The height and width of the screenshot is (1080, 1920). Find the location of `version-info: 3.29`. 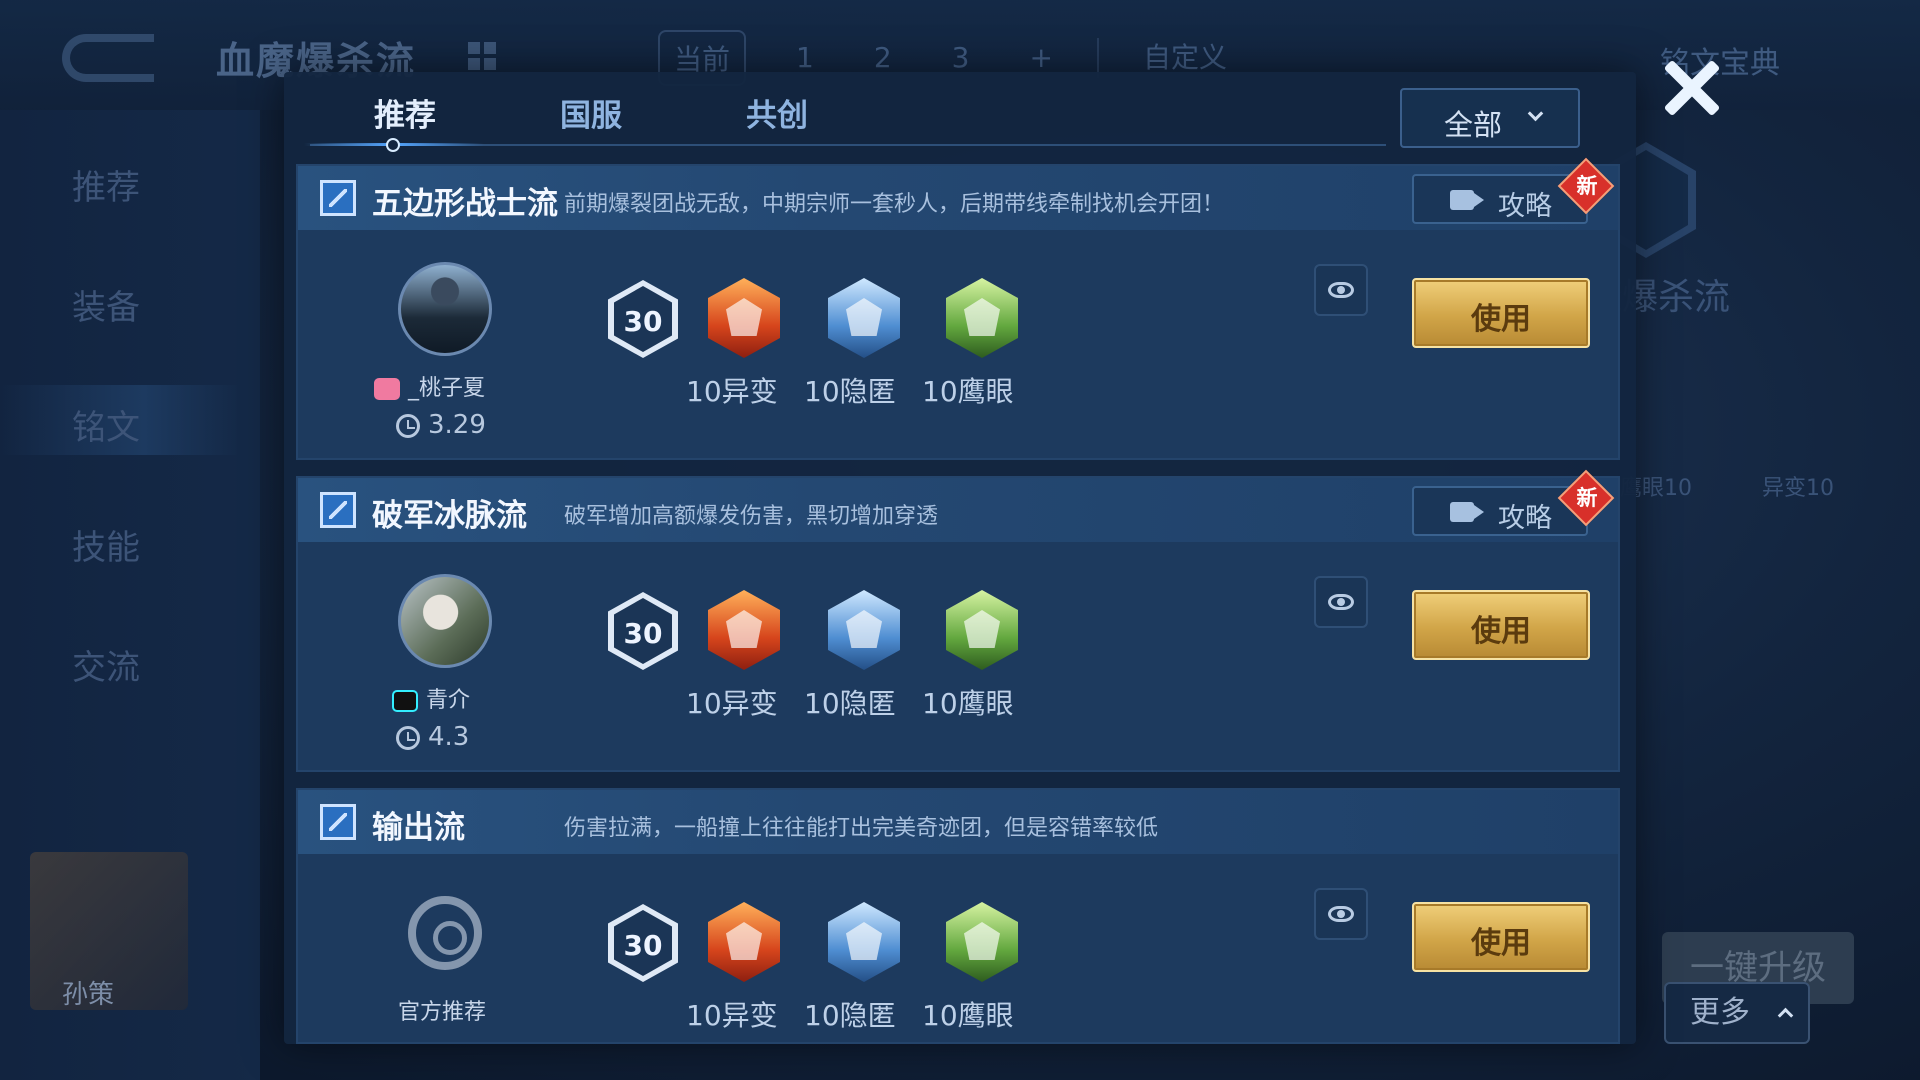

version-info: 3.29 is located at coordinates (441, 425).